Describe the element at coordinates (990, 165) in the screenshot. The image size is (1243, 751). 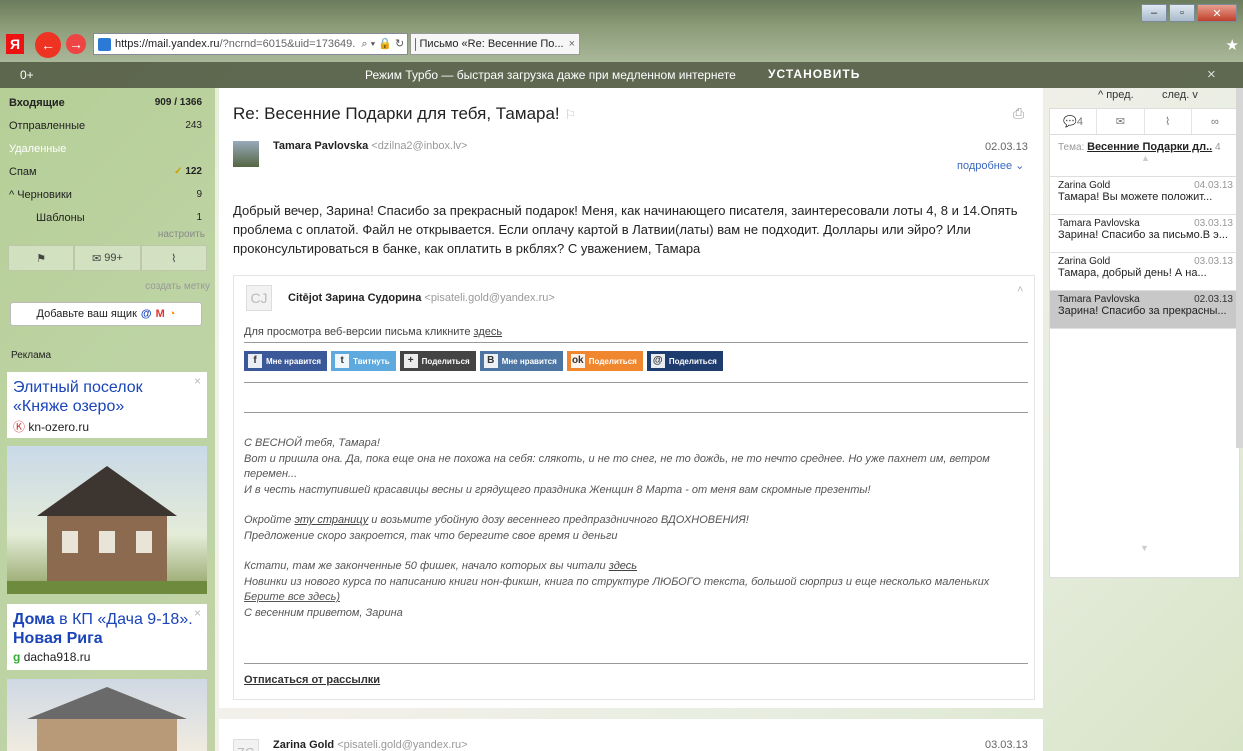
I see `details-link: подробнее ⌄` at that location.